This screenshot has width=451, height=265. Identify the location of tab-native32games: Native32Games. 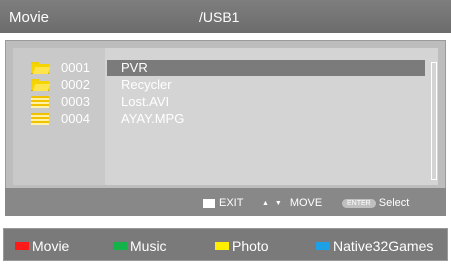
(374, 246).